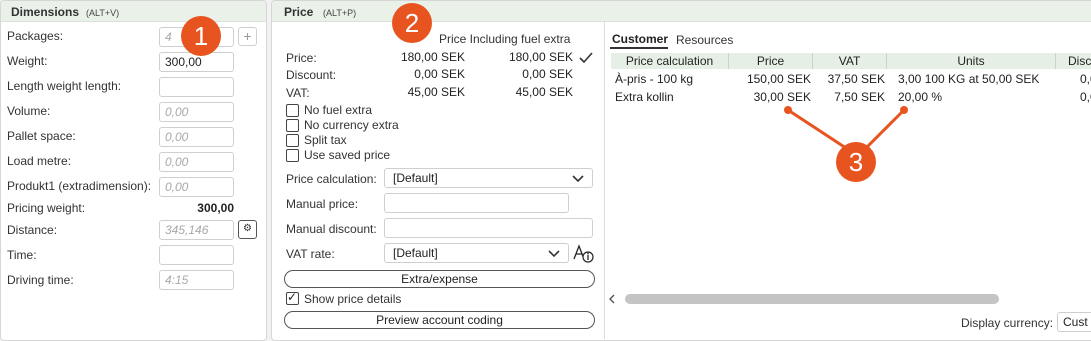  Describe the element at coordinates (856, 162) in the screenshot. I see `annotation-badge-3: 3` at that location.